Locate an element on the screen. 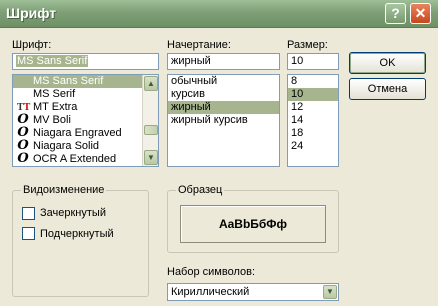  style-label: Начертание: is located at coordinates (199, 45).